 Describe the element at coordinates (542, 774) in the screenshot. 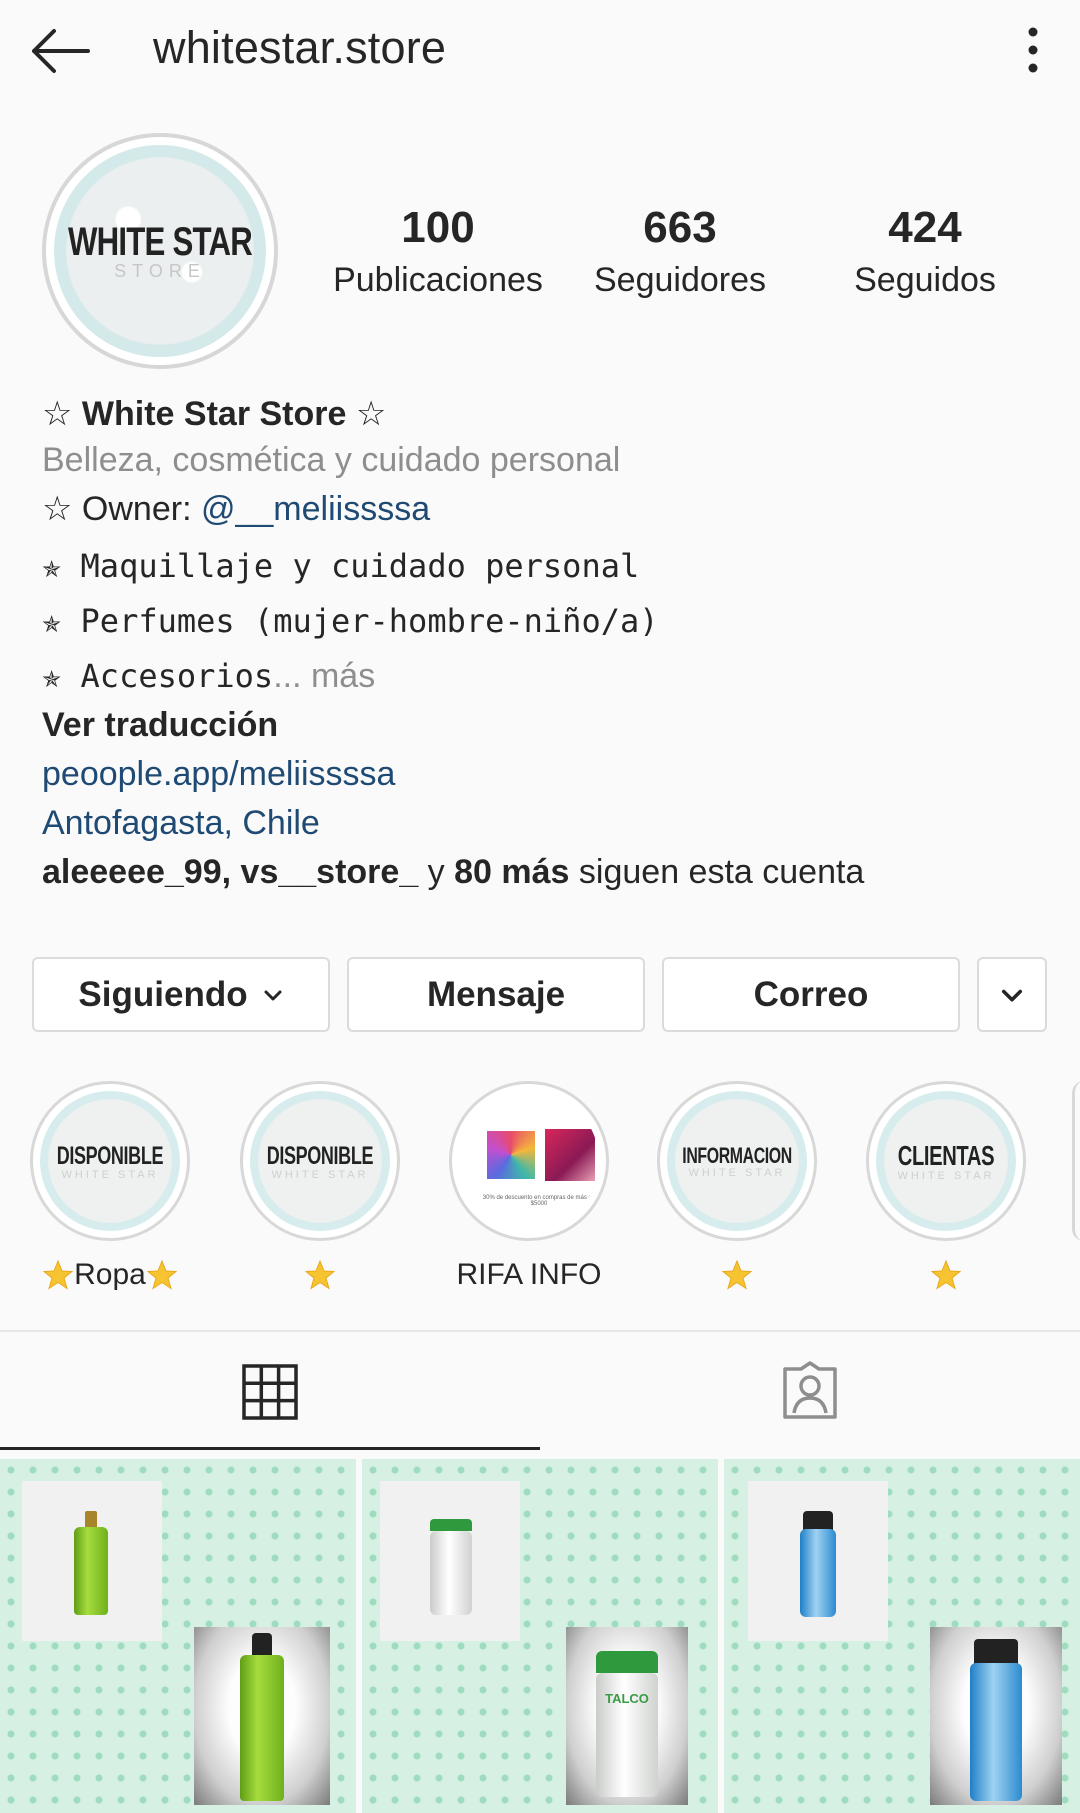

I see `bio-website-link: peoople.app/meliissssa` at that location.